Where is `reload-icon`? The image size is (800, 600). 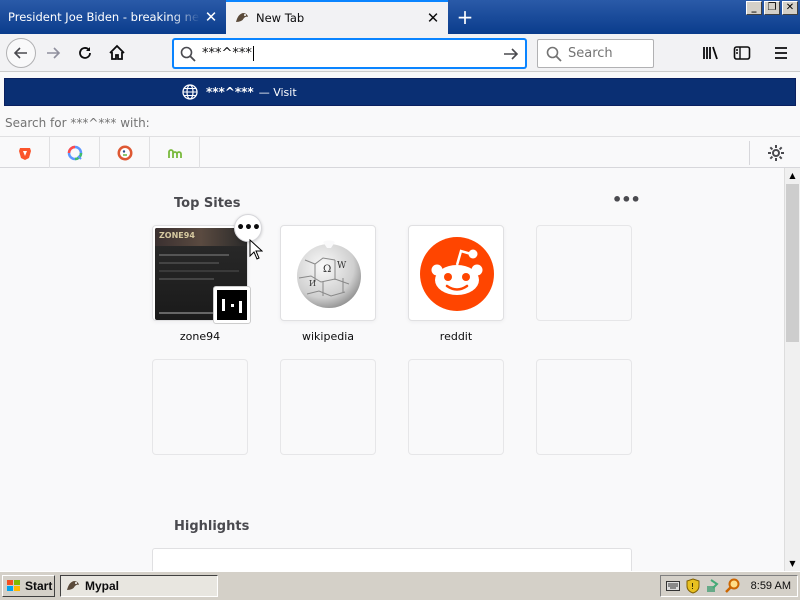 reload-icon is located at coordinates (85, 53).